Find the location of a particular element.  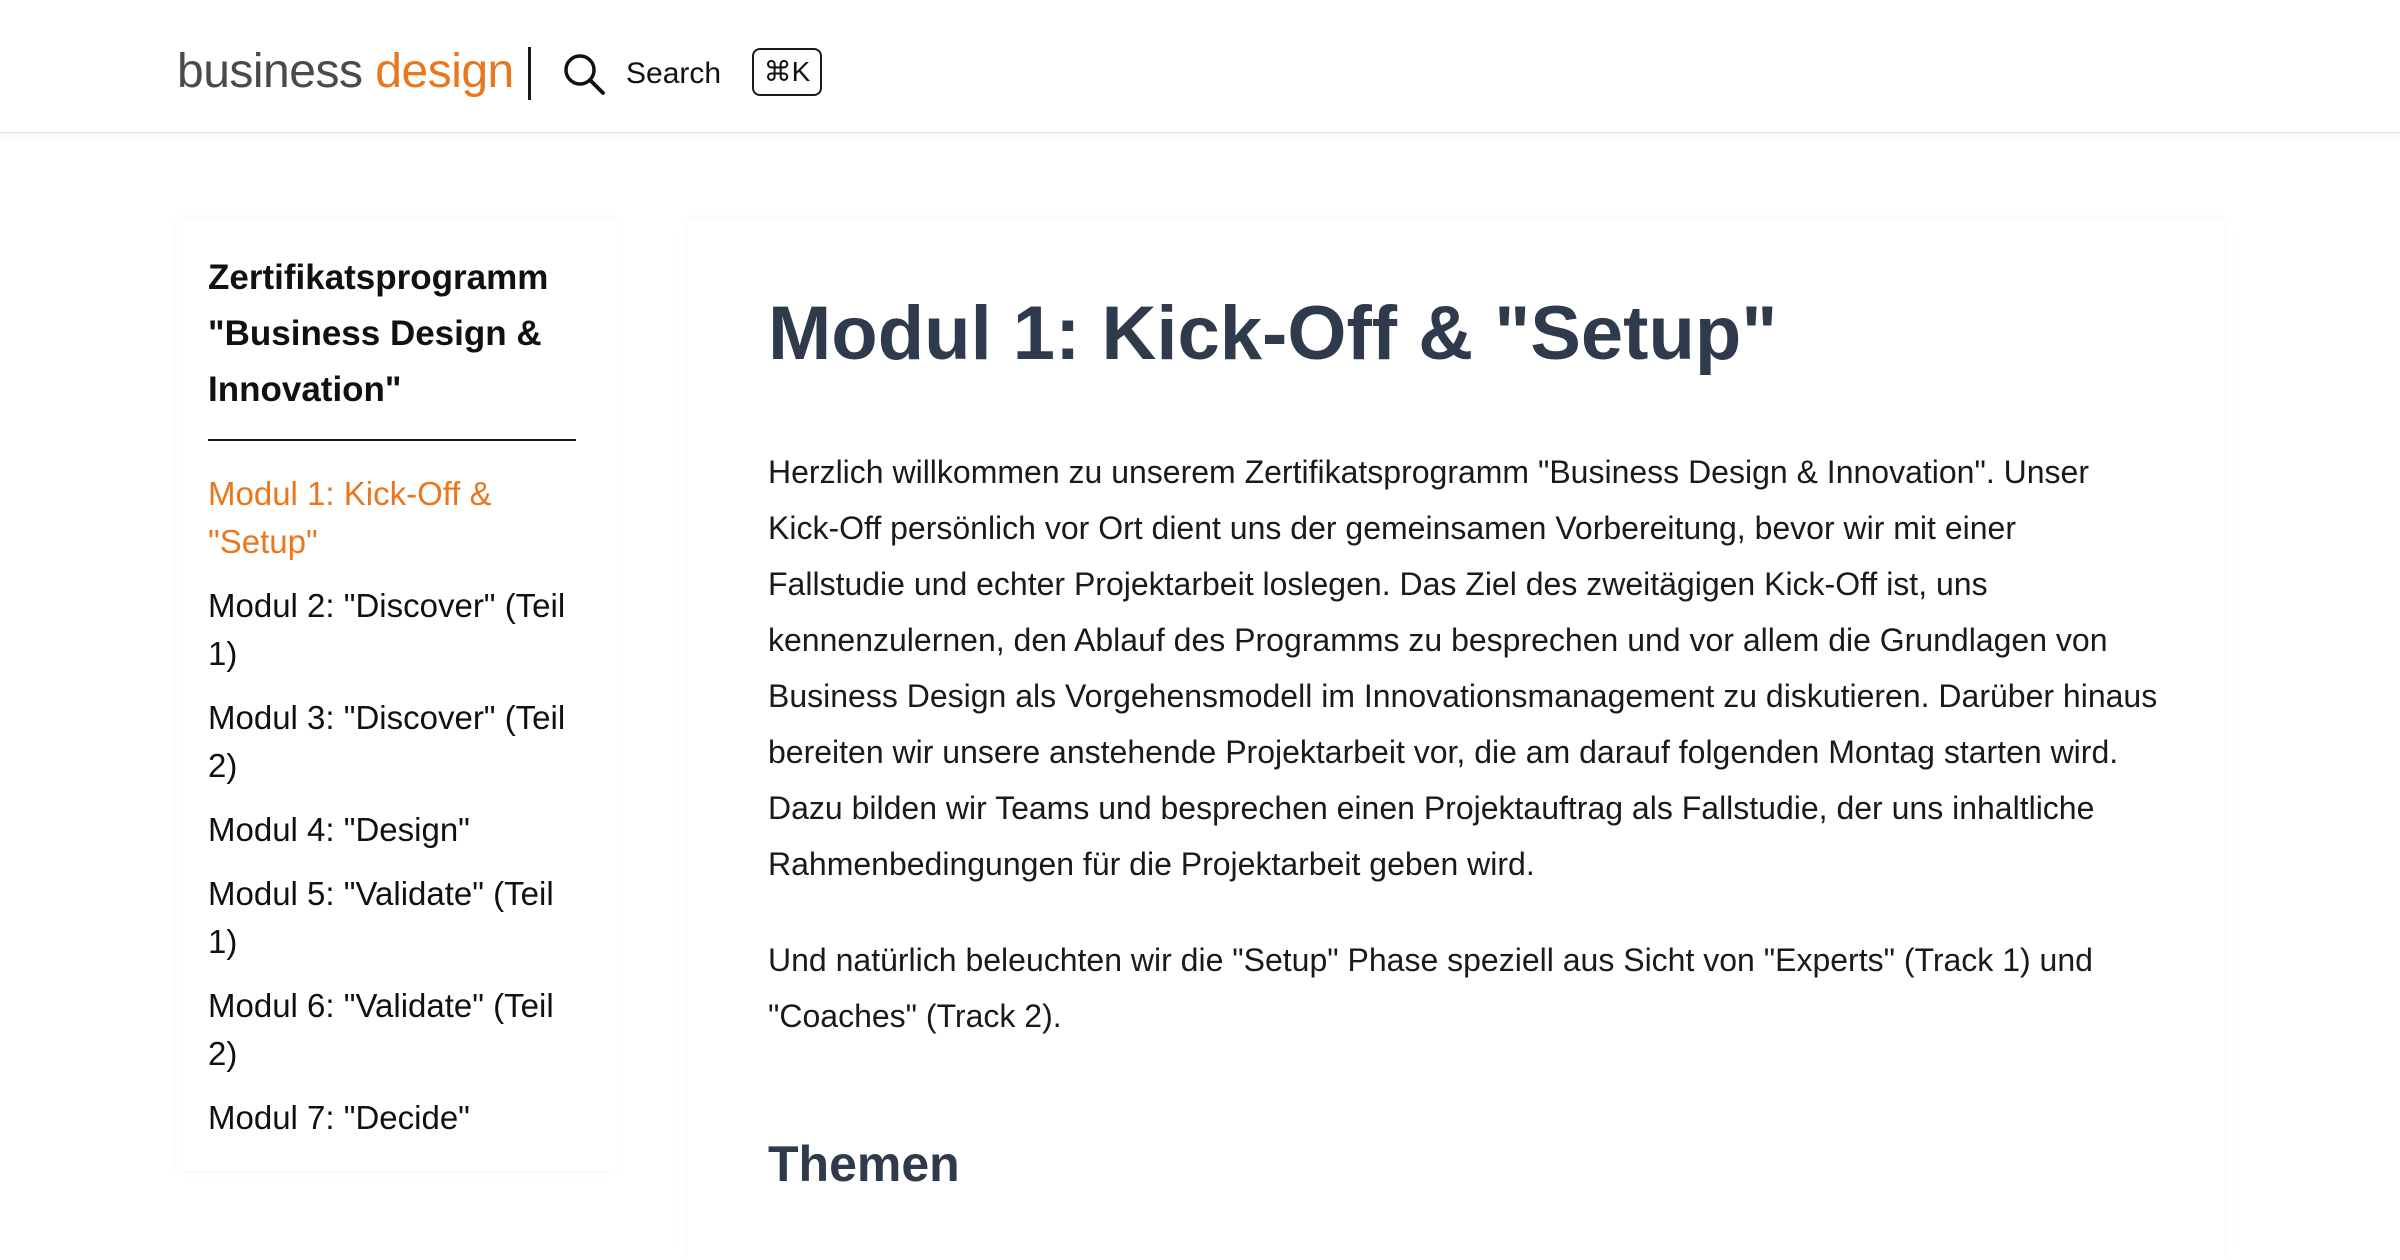

site-header: business design Search ⌘K is located at coordinates (1200, 66).